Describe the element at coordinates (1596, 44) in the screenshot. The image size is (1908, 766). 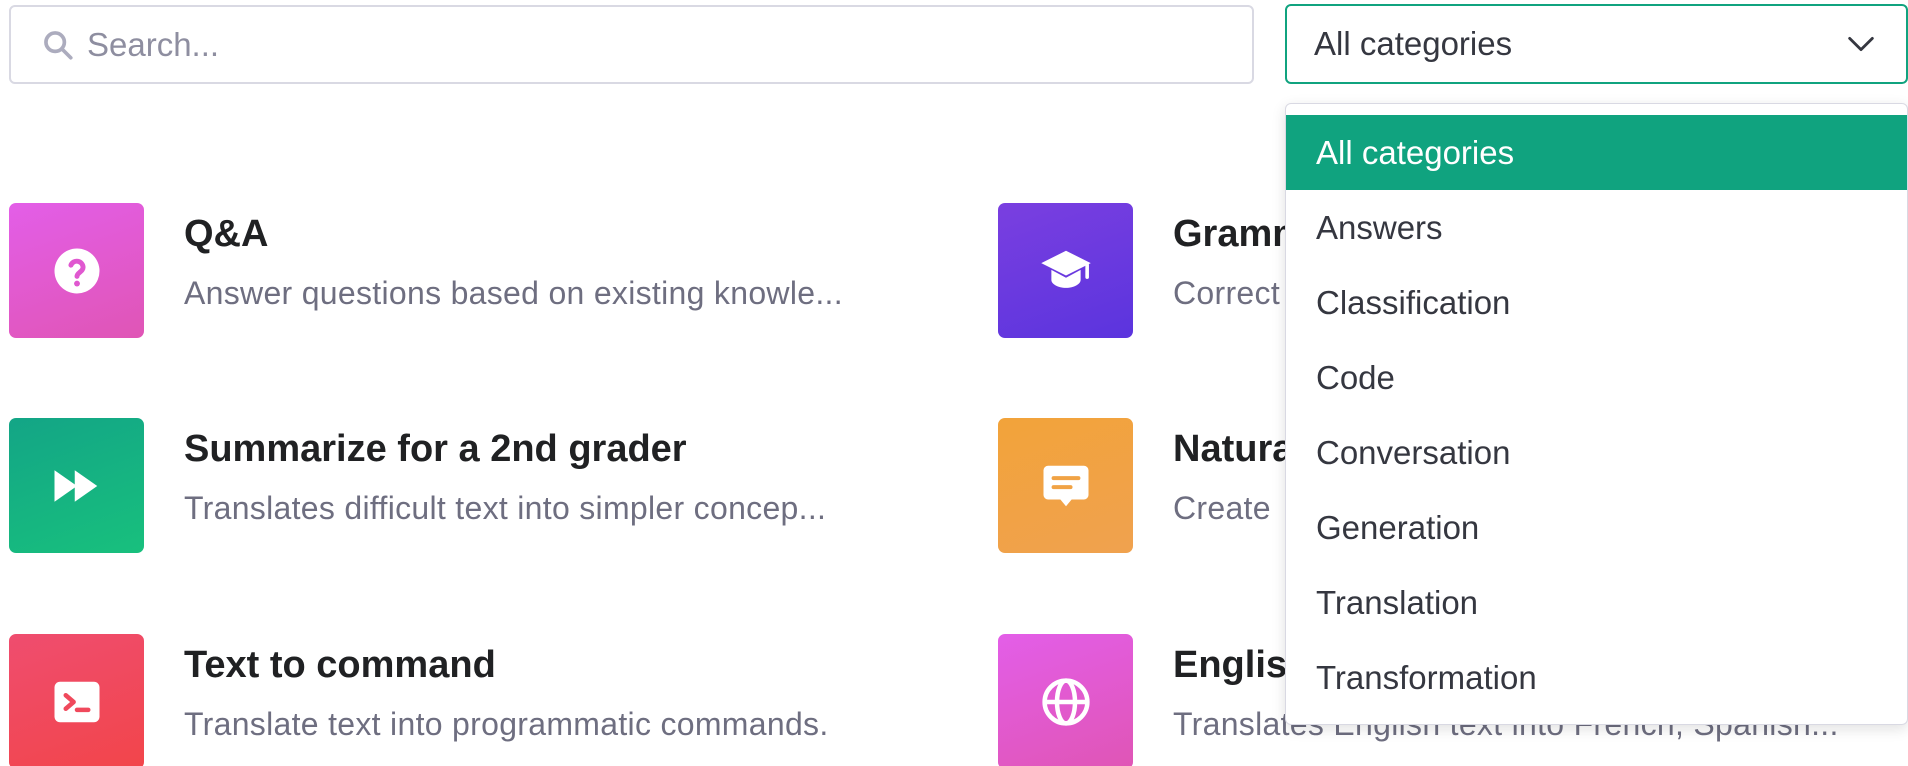
I see `category-select: All categories` at that location.